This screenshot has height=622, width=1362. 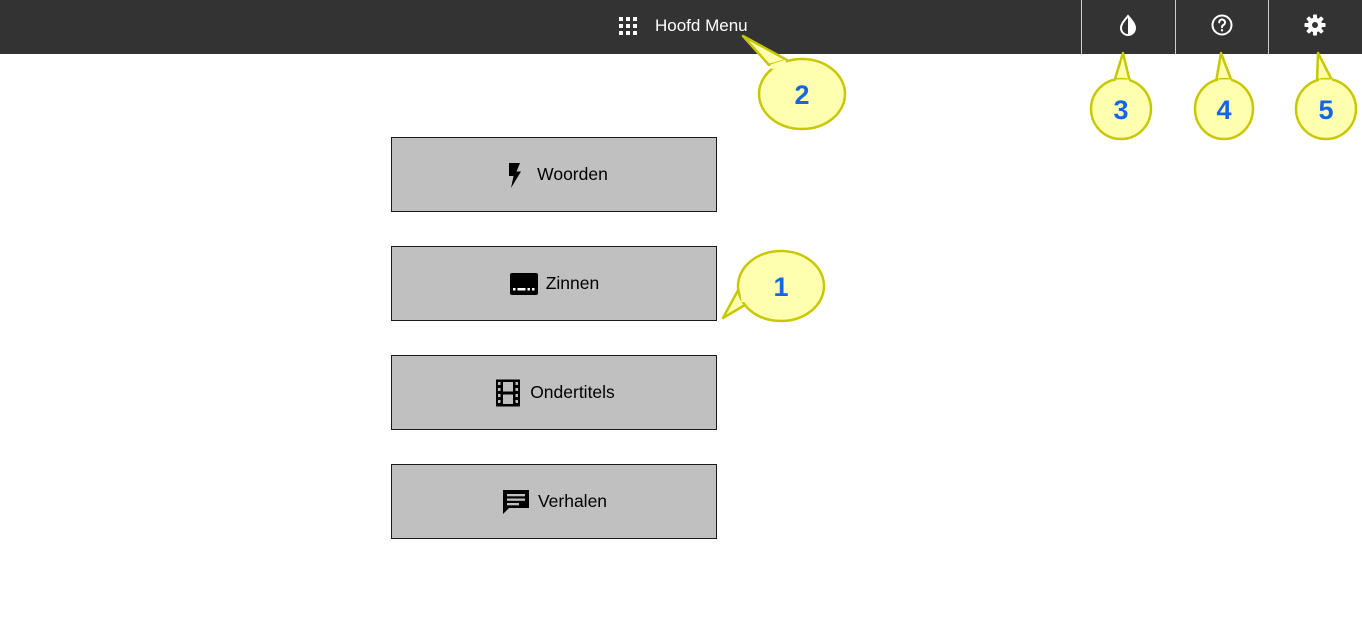 What do you see at coordinates (801, 95) in the screenshot?
I see `callout-number: 2` at bounding box center [801, 95].